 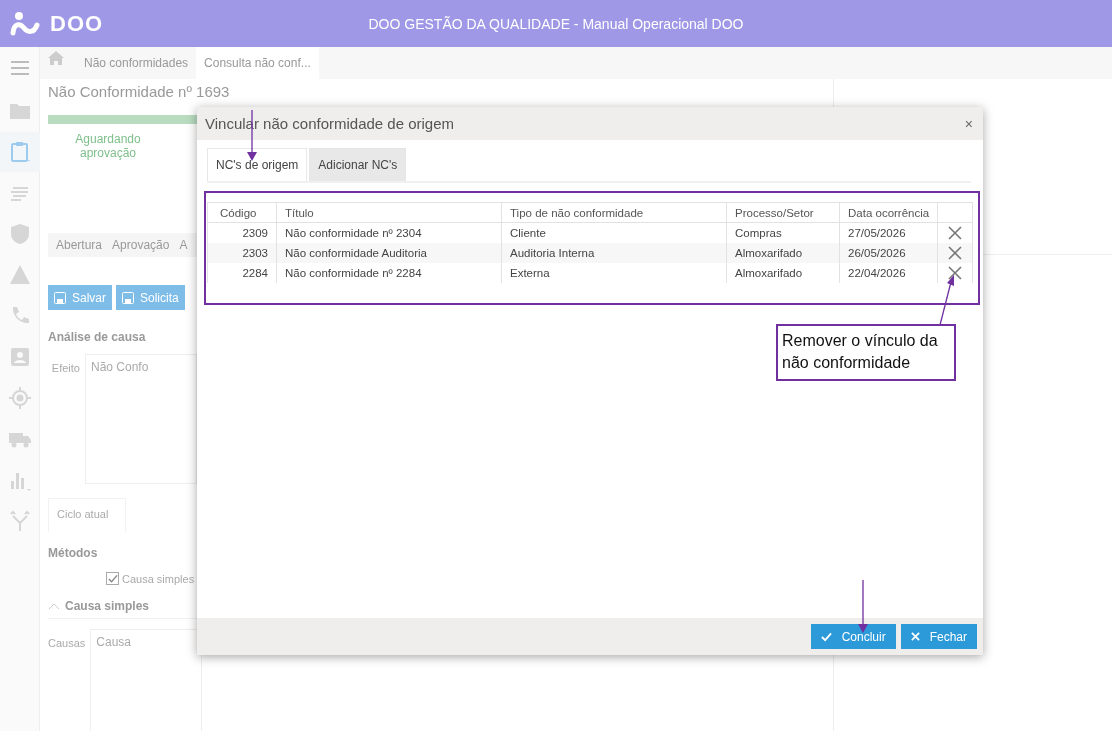 I want to click on dialog-tab: NC's de origem, so click(x=257, y=164).